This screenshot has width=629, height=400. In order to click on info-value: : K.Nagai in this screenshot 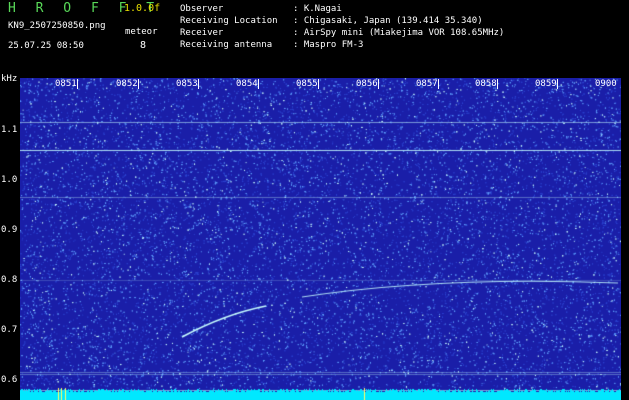, I will do `click(317, 9)`.